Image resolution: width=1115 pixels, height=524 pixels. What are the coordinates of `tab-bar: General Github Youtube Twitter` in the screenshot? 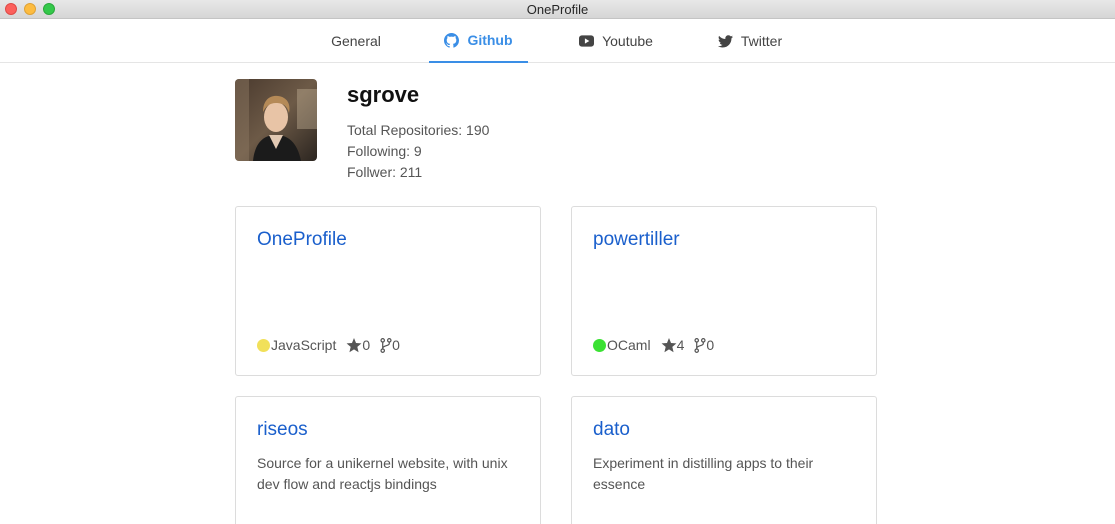 It's located at (557, 41).